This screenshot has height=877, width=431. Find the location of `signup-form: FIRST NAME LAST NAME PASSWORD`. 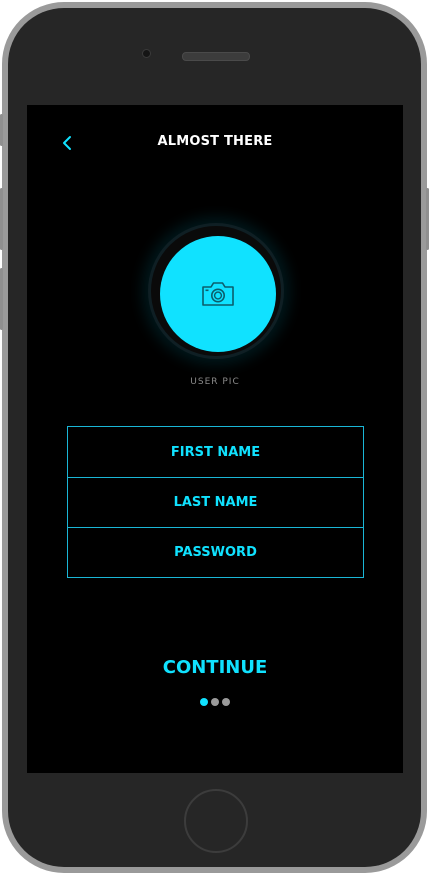

signup-form: FIRST NAME LAST NAME PASSWORD is located at coordinates (215, 502).